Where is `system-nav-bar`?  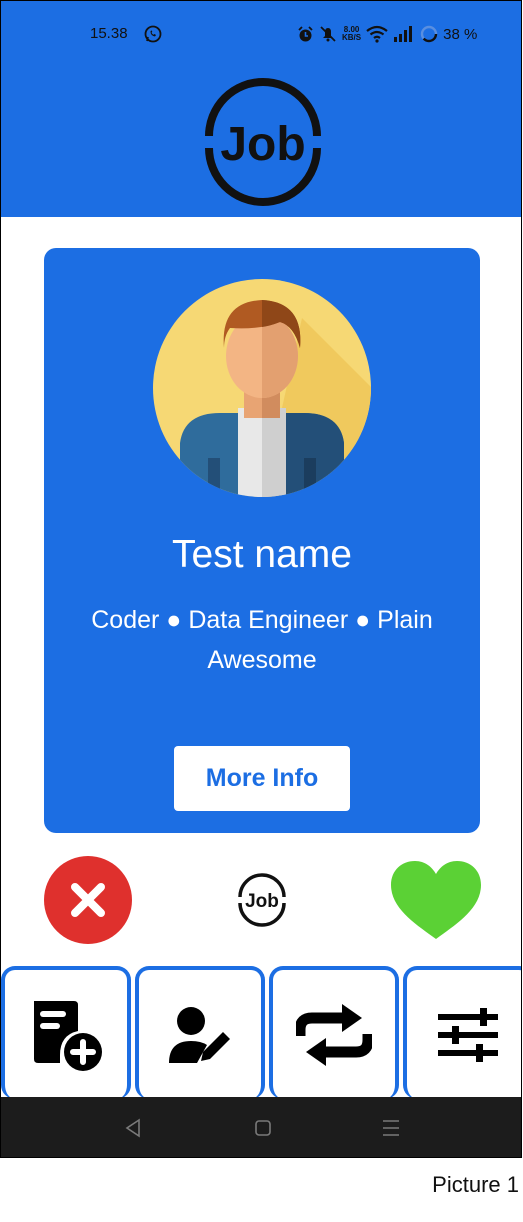 system-nav-bar is located at coordinates (261, 1127).